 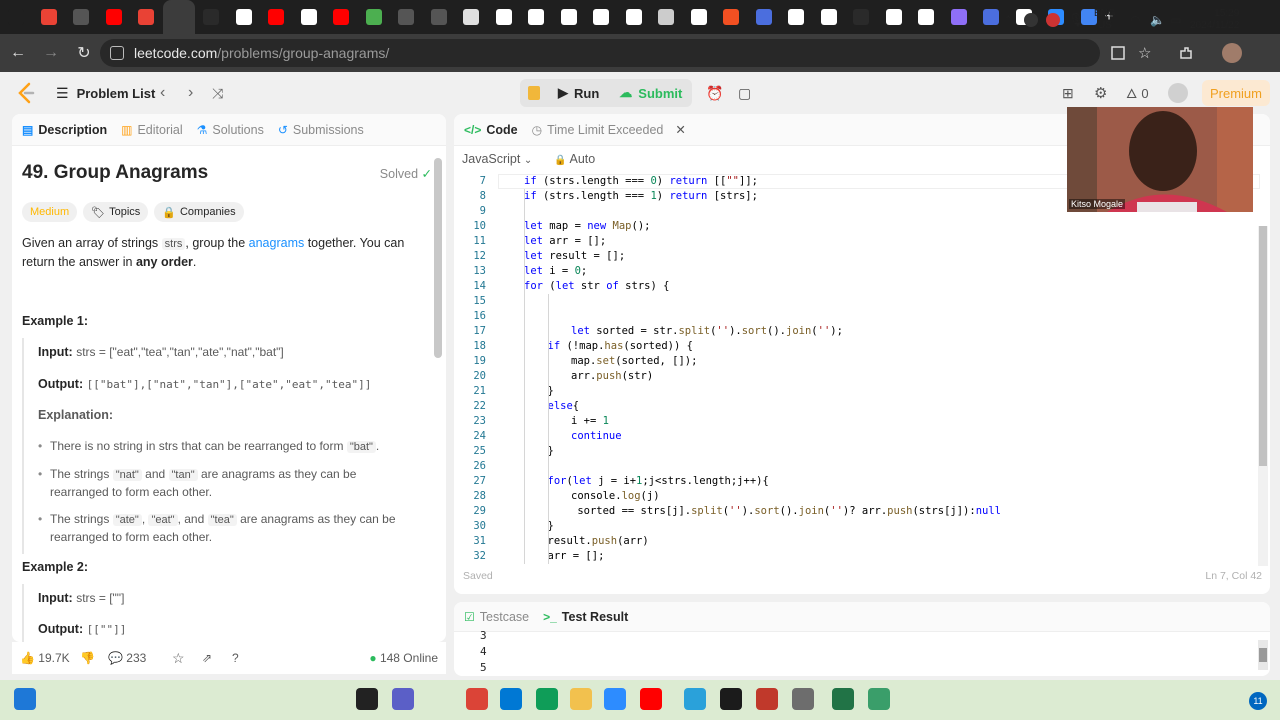 I want to click on test-scrollbar, so click(x=1263, y=655).